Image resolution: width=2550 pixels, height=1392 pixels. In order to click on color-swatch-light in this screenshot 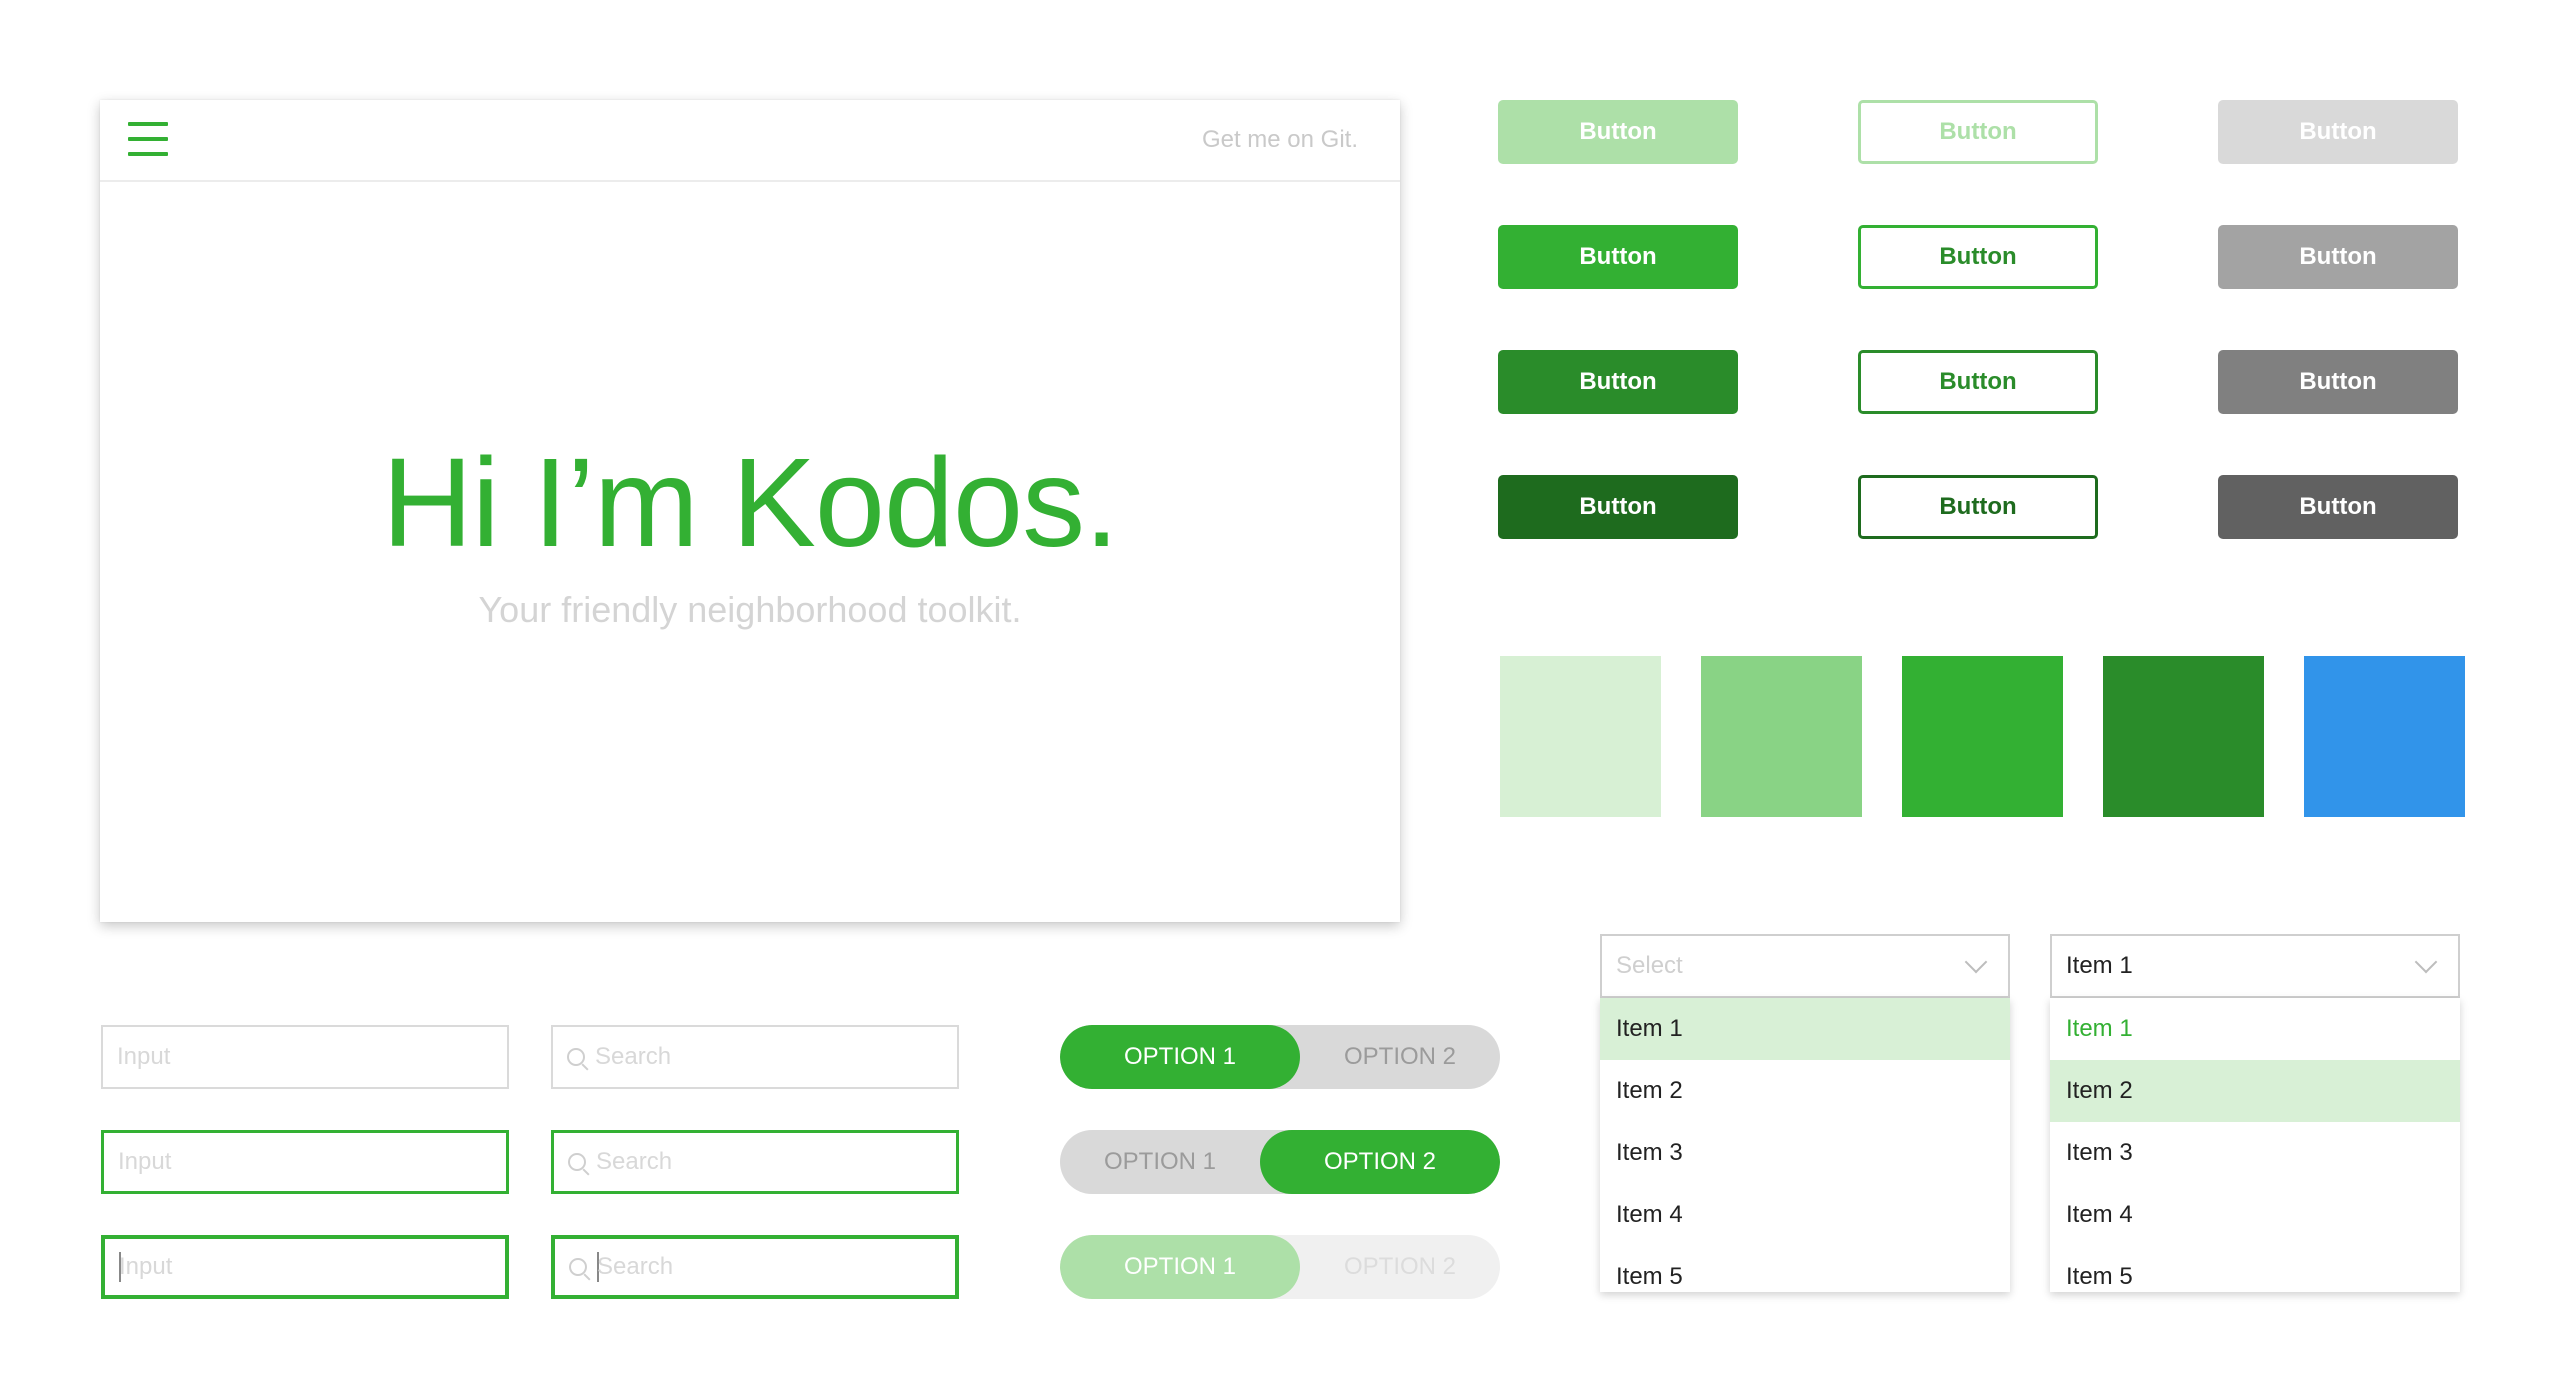, I will do `click(1781, 736)`.